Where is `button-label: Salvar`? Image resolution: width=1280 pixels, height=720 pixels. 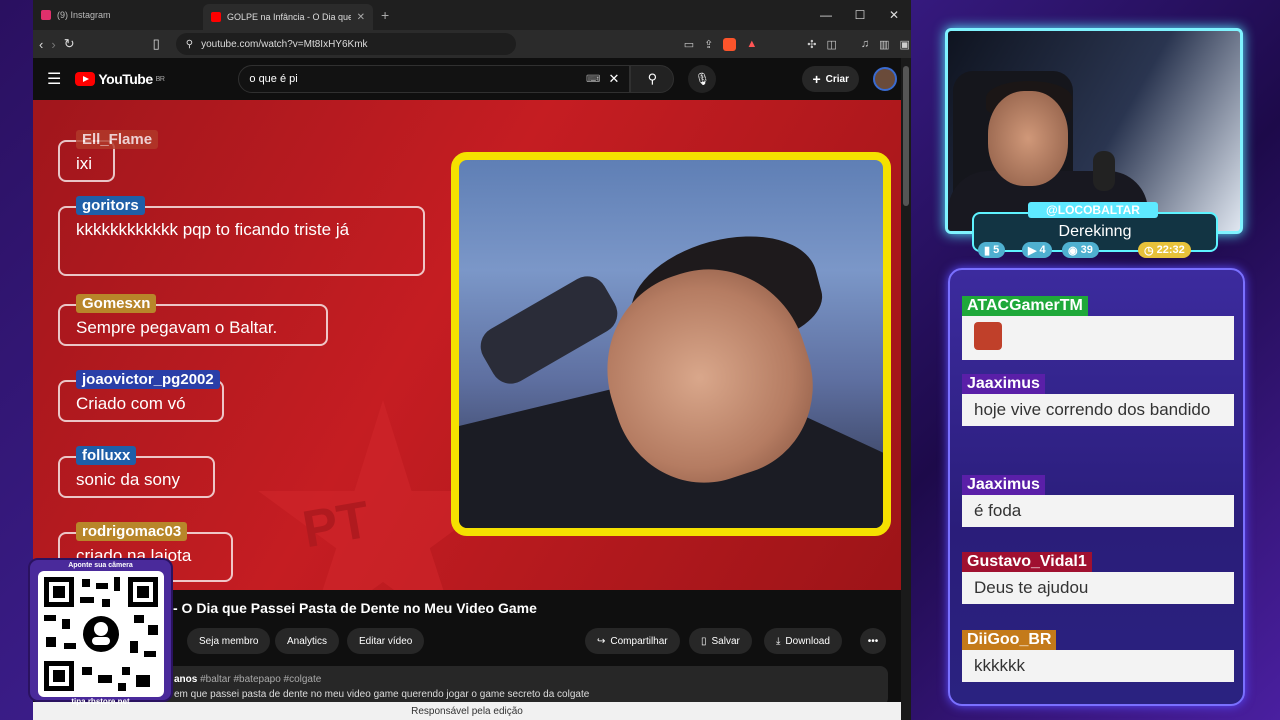
button-label: Salvar is located at coordinates (725, 641).